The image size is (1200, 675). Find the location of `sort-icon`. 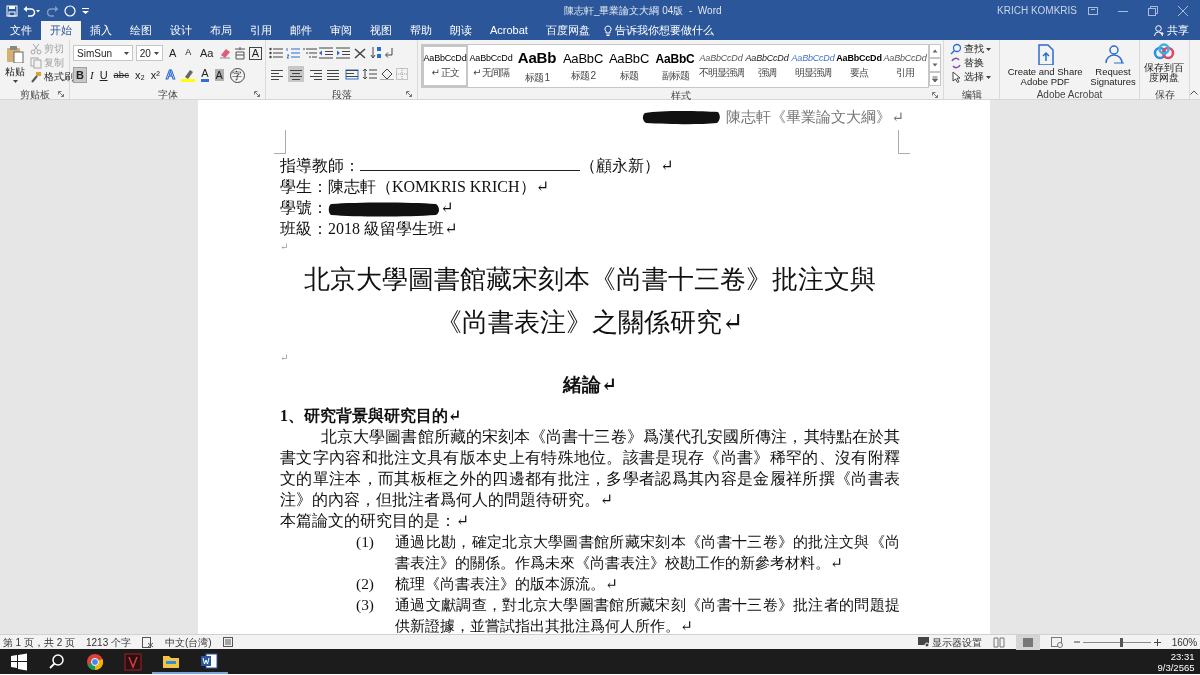

sort-icon is located at coordinates (375, 52).